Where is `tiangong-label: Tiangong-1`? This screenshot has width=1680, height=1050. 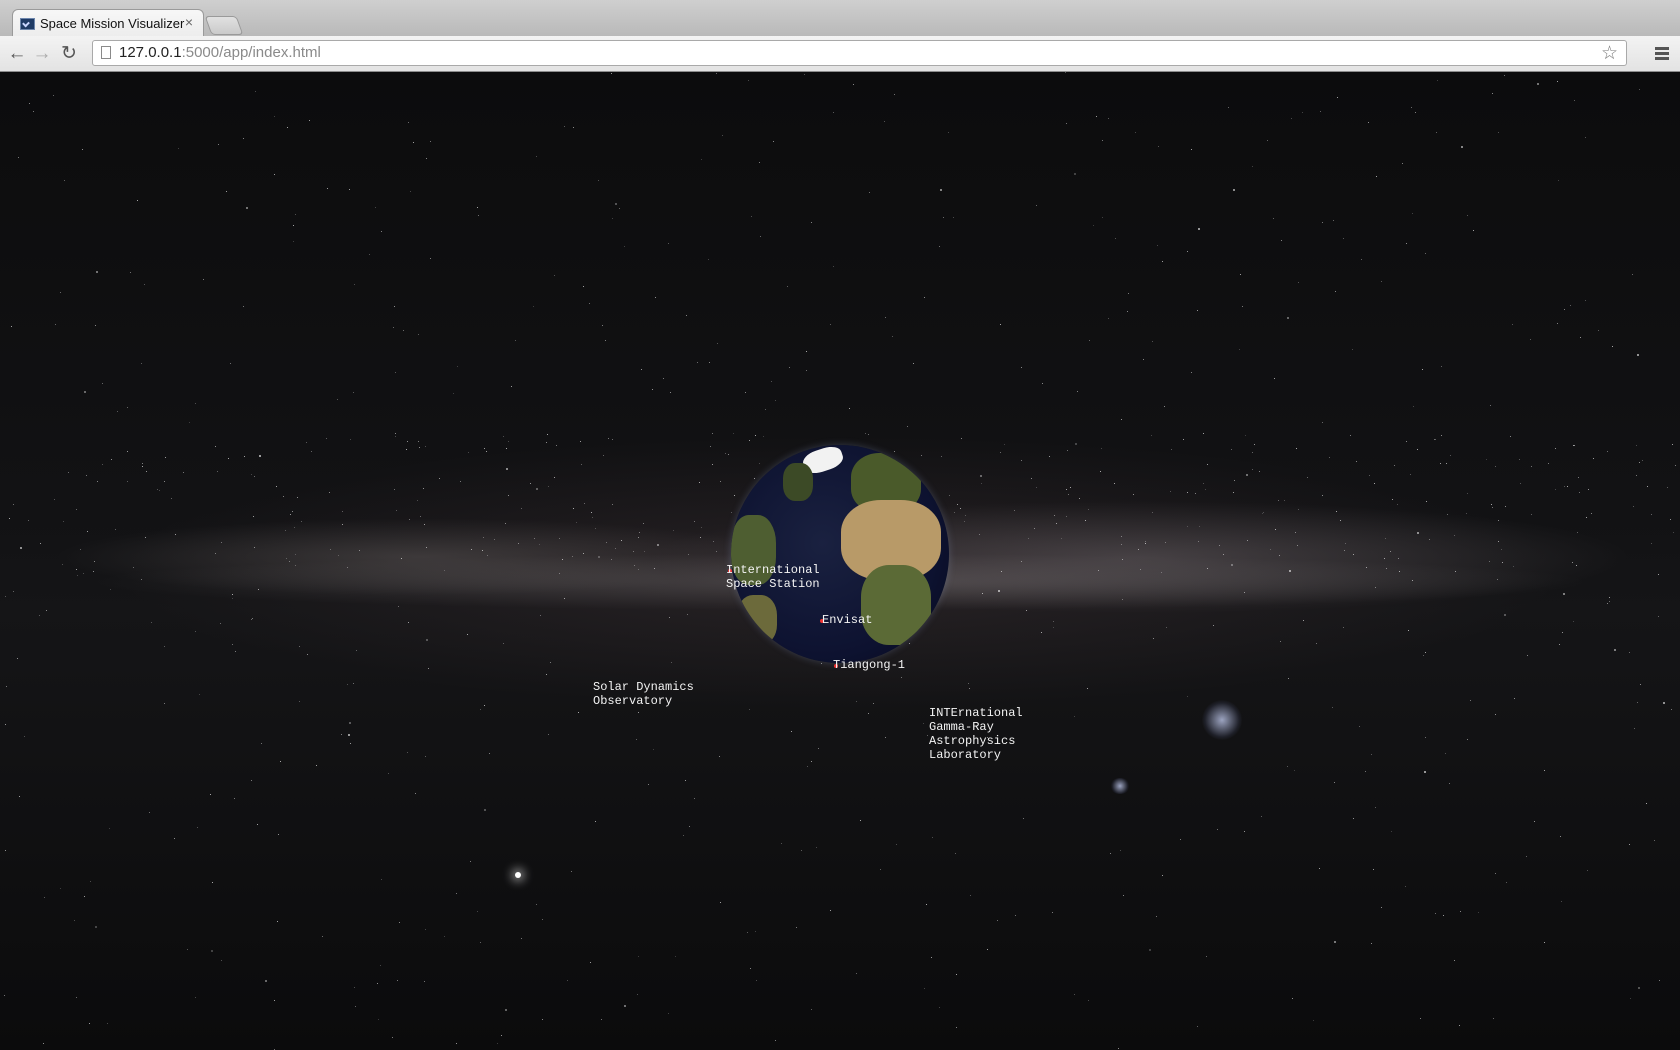 tiangong-label: Tiangong-1 is located at coordinates (869, 665).